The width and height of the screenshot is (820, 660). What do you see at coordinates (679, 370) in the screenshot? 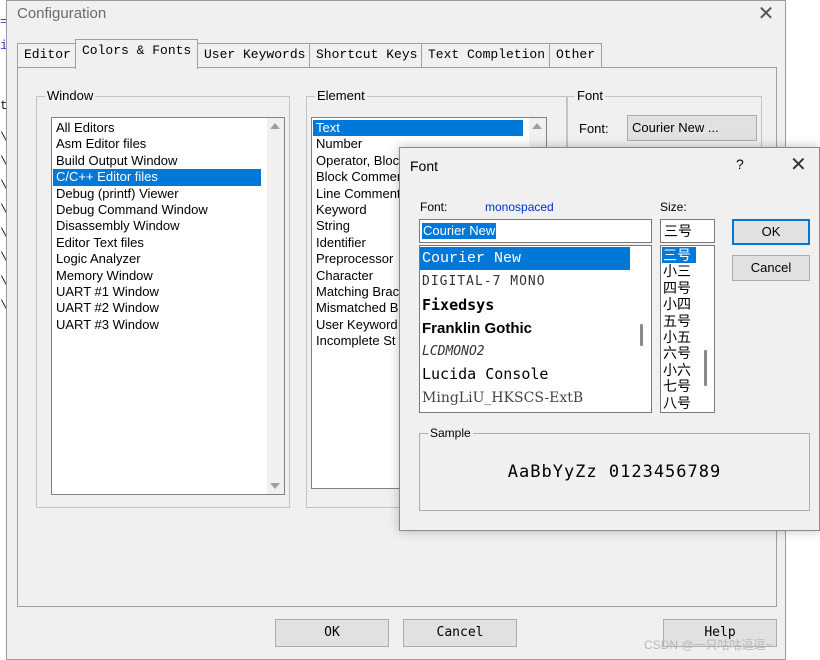
I see `size-list-item: 小六` at bounding box center [679, 370].